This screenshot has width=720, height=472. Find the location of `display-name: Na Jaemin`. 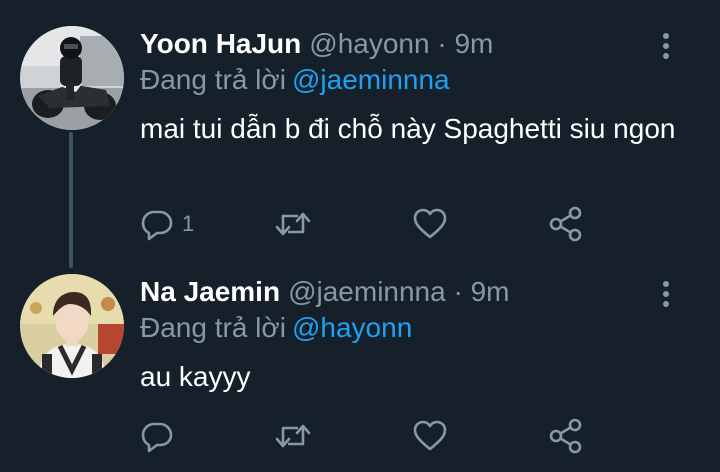

display-name: Na Jaemin is located at coordinates (210, 291).